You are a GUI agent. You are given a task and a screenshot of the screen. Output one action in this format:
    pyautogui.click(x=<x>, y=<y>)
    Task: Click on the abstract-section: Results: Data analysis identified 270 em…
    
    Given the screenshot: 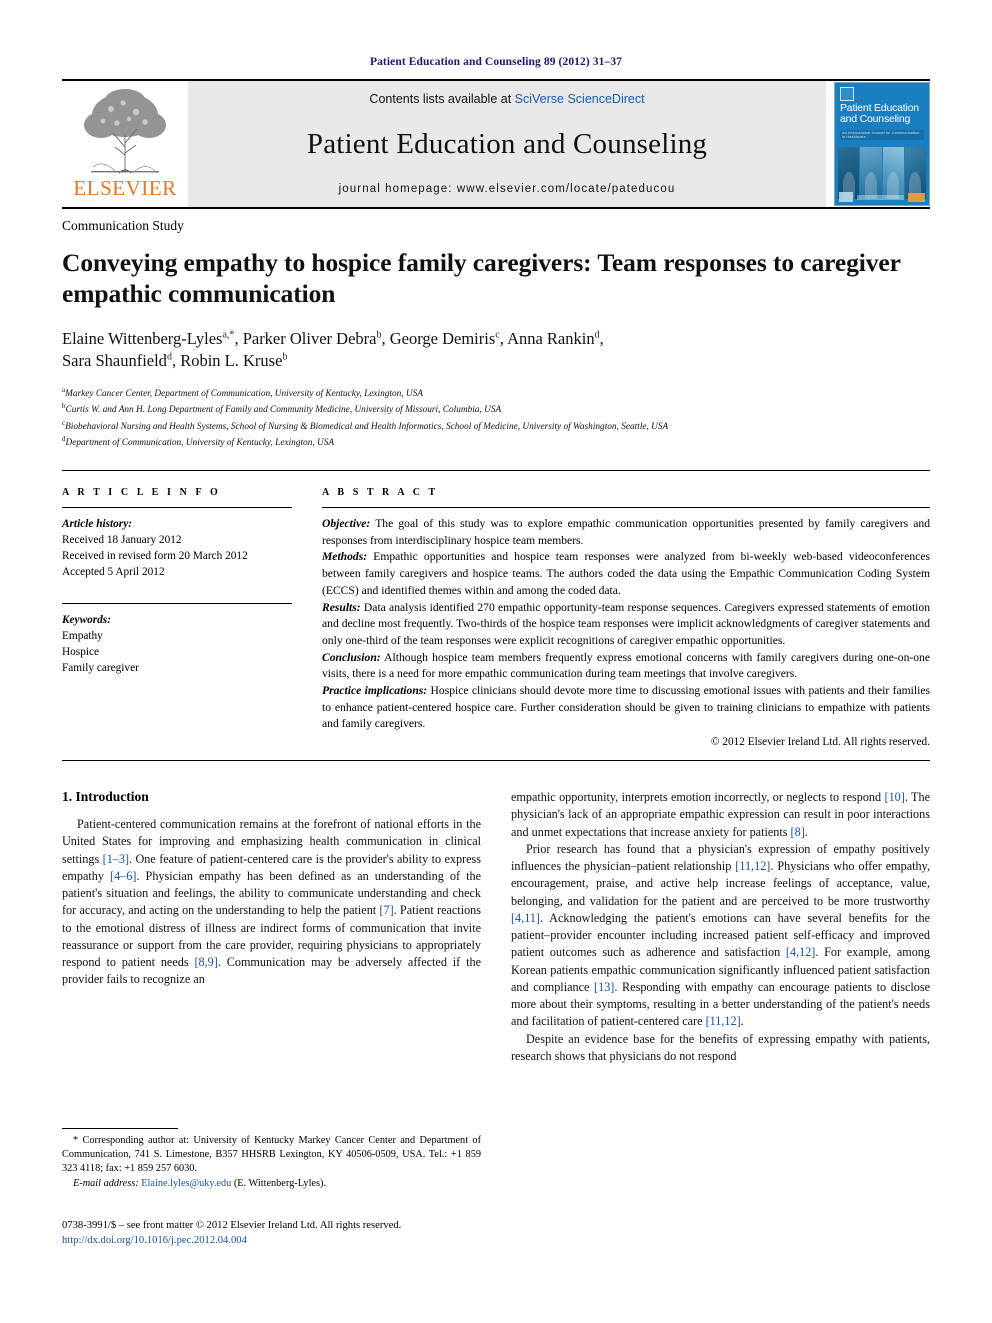 What is the action you would take?
    pyautogui.click(x=626, y=625)
    